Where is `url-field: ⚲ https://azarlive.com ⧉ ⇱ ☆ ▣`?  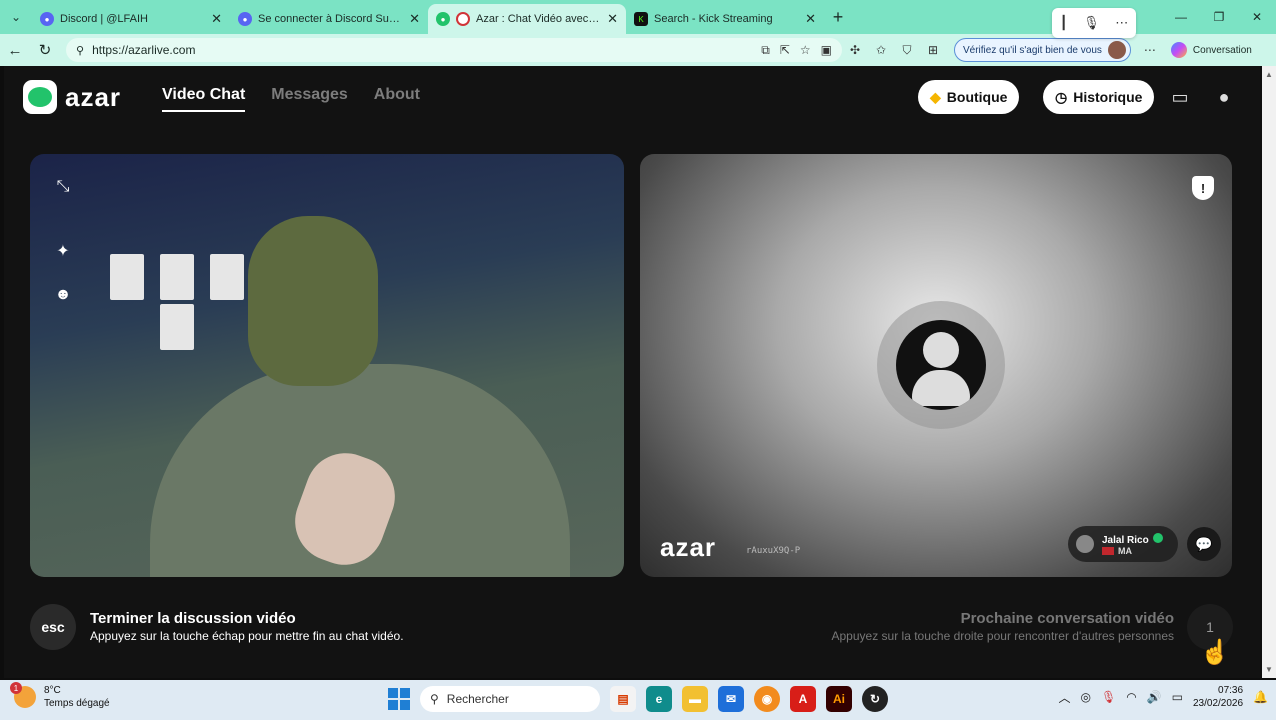
url-field: ⚲ https://azarlive.com ⧉ ⇱ ☆ ▣ is located at coordinates (454, 50).